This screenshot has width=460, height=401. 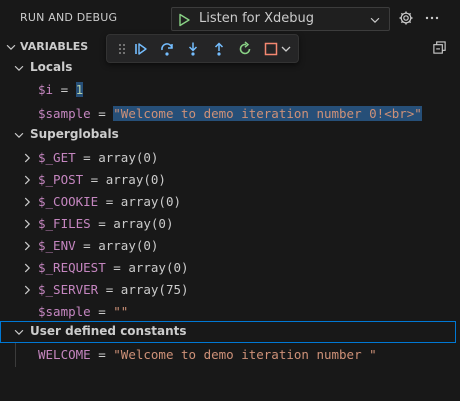 What do you see at coordinates (230, 158) in the screenshot?
I see `variable-row: $_GET = array(0)` at bounding box center [230, 158].